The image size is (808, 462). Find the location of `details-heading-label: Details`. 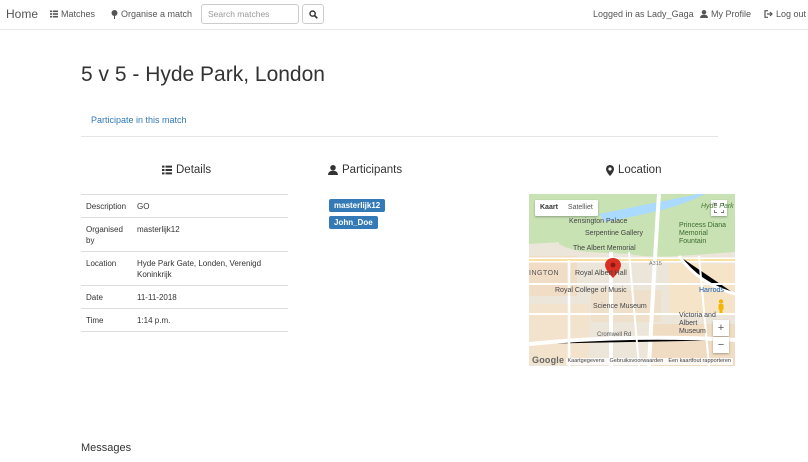

details-heading-label: Details is located at coordinates (194, 170).